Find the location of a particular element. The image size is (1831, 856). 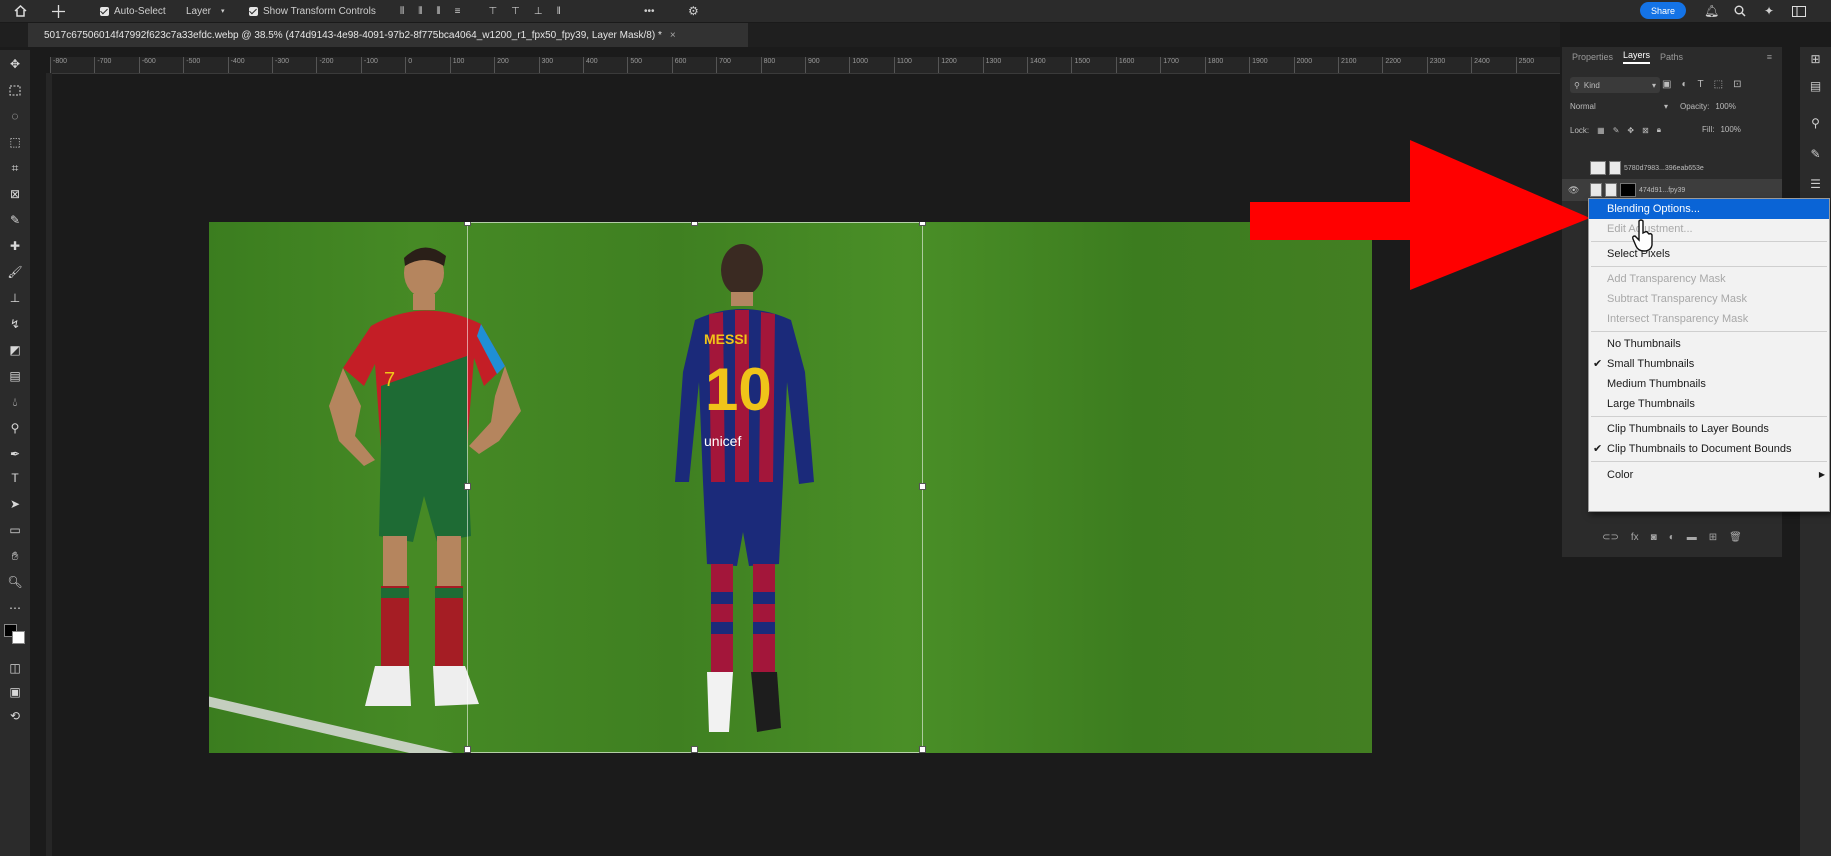

filter-shape-icon: ⬚ is located at coordinates (1718, 84).